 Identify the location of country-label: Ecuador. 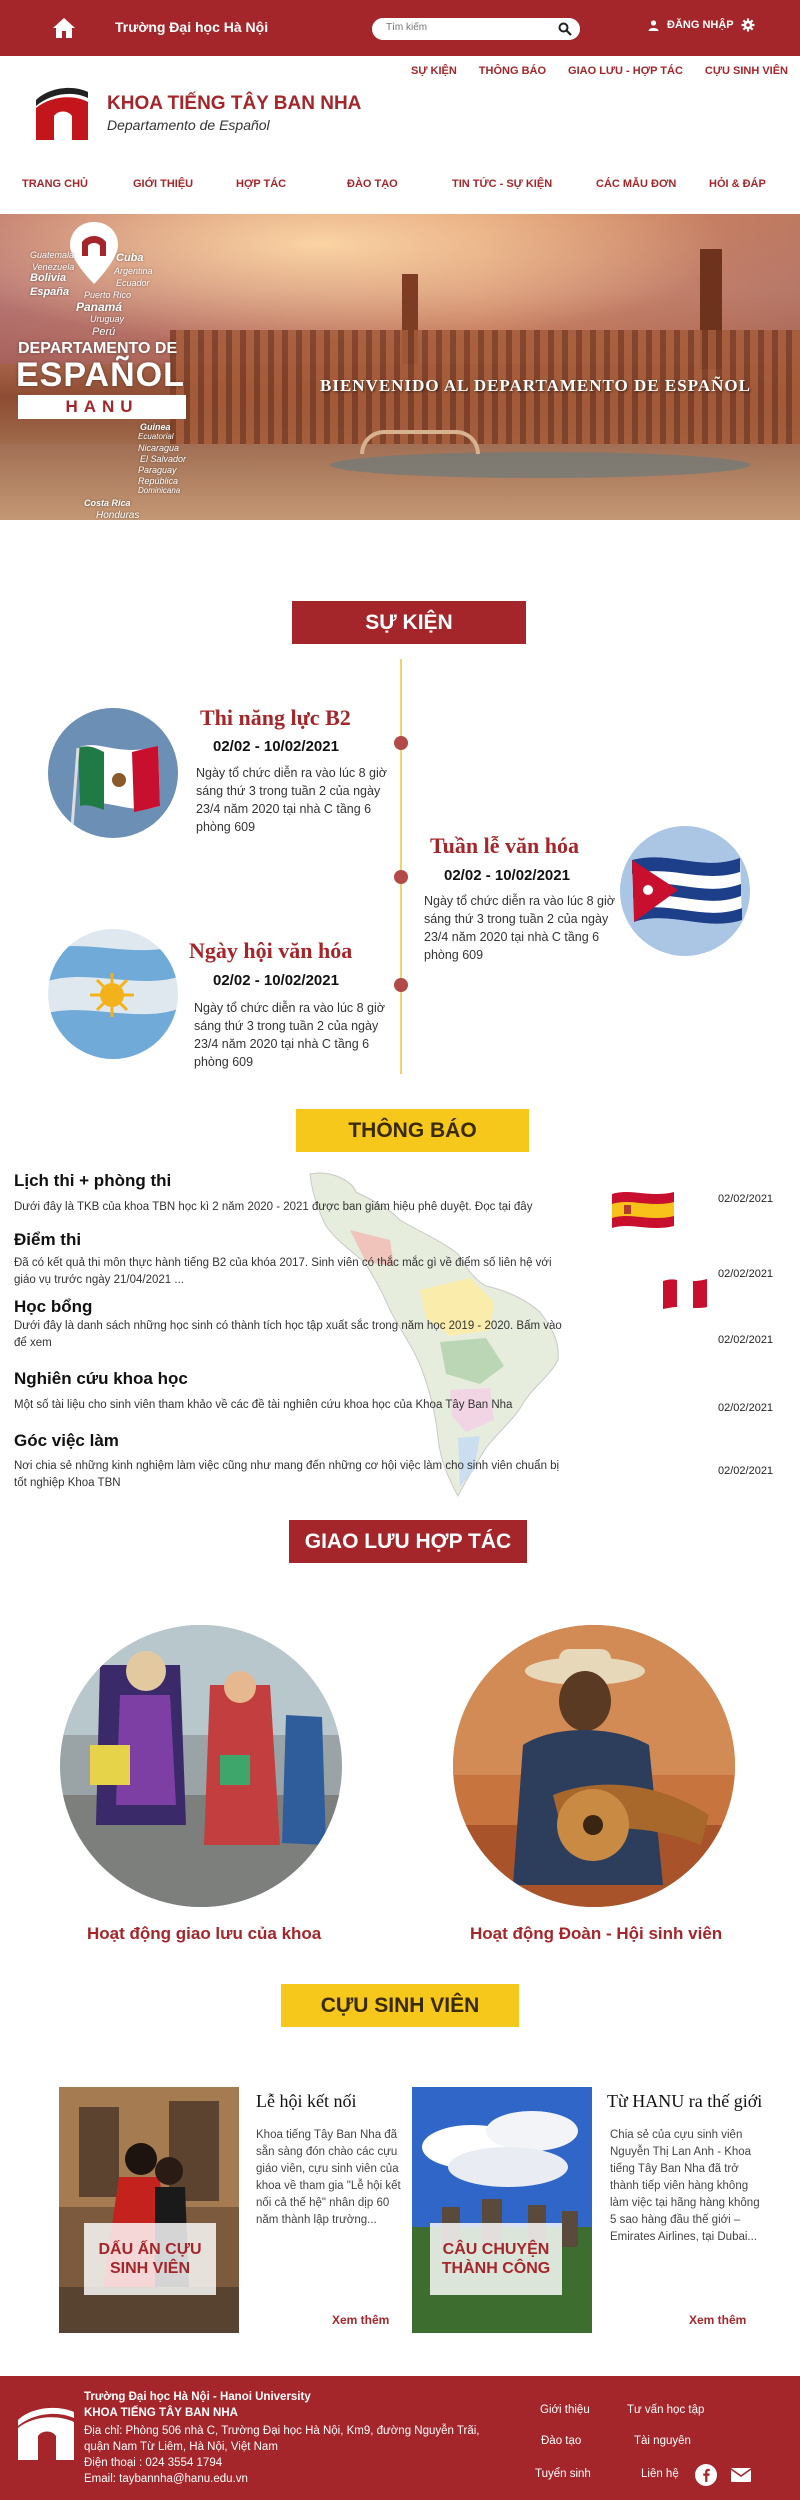
(133, 283).